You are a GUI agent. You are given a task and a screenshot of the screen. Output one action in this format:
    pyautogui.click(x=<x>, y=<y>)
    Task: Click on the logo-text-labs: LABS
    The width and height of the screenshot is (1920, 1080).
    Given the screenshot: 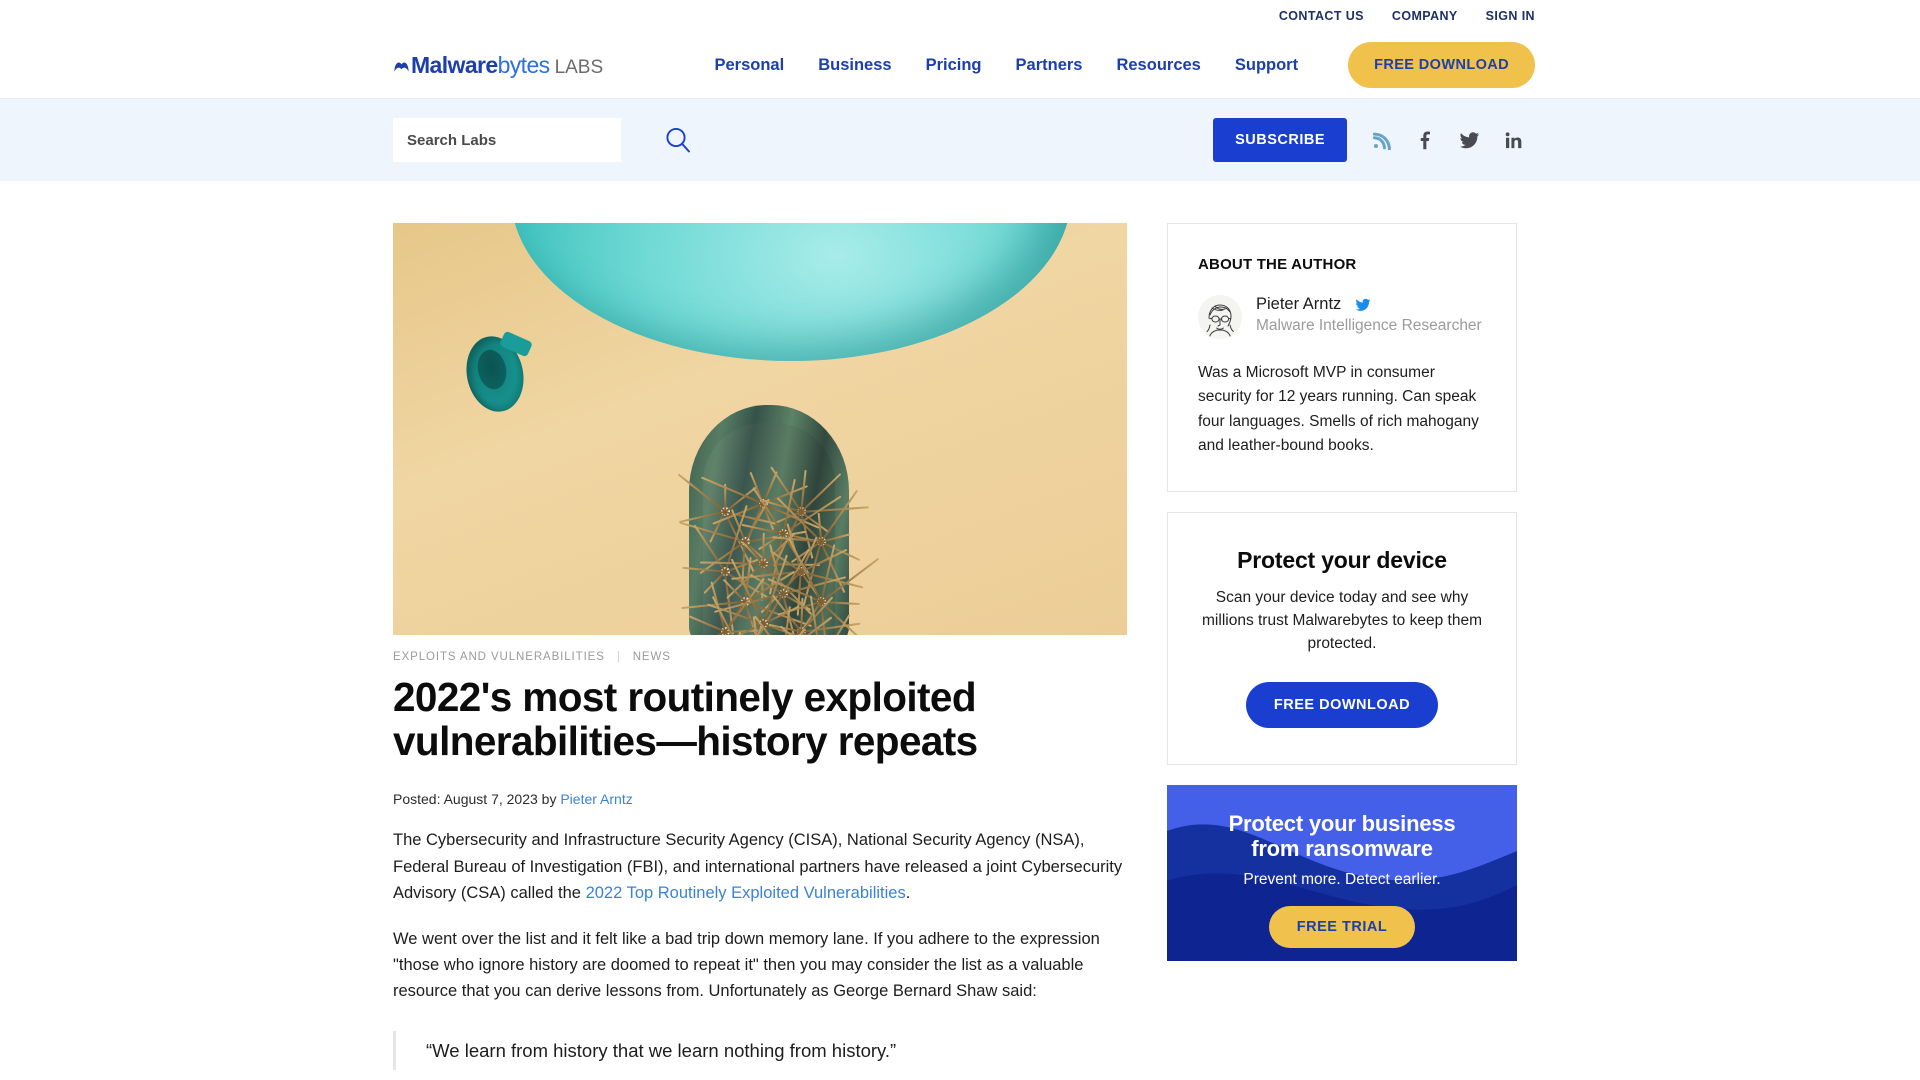 What is the action you would take?
    pyautogui.click(x=579, y=67)
    